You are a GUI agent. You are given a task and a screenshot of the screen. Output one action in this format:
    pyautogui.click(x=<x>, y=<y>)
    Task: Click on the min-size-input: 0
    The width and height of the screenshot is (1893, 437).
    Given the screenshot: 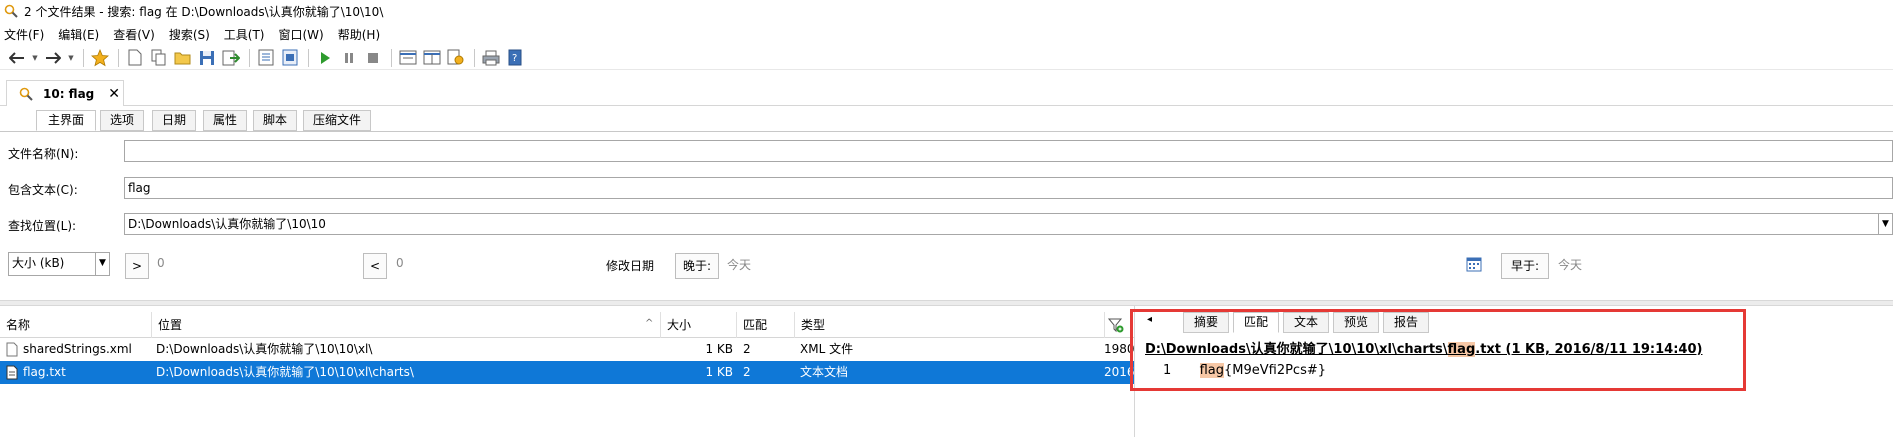 What is the action you would take?
    pyautogui.click(x=161, y=263)
    